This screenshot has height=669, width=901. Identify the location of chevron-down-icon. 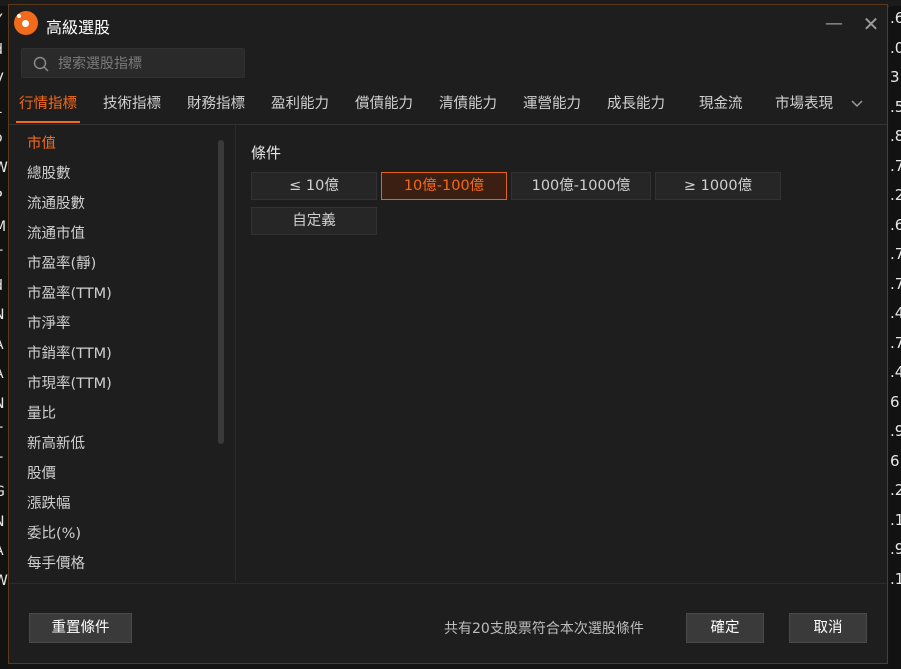
(857, 104).